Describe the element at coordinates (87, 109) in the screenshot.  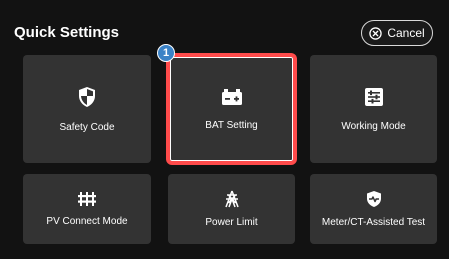
I see `tile-safety-code: Safety Code` at that location.